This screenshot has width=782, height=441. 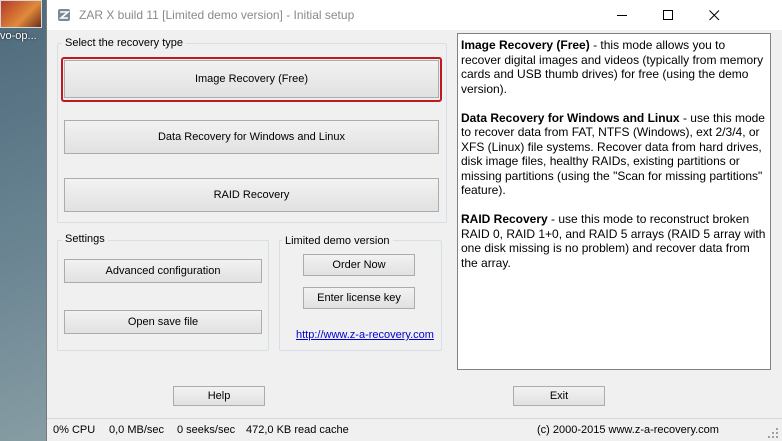 What do you see at coordinates (206, 430) in the screenshot?
I see `seeks-status: 0 seeks/sec` at bounding box center [206, 430].